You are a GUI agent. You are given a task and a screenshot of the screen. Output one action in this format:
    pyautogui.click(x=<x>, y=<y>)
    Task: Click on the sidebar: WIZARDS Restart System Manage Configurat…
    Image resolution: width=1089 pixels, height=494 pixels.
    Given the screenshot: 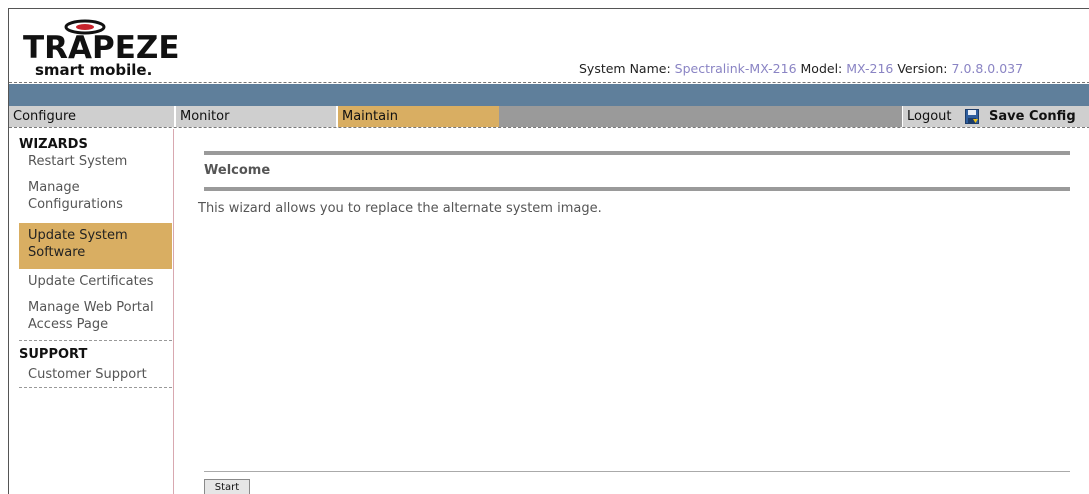 What is the action you would take?
    pyautogui.click(x=90, y=311)
    